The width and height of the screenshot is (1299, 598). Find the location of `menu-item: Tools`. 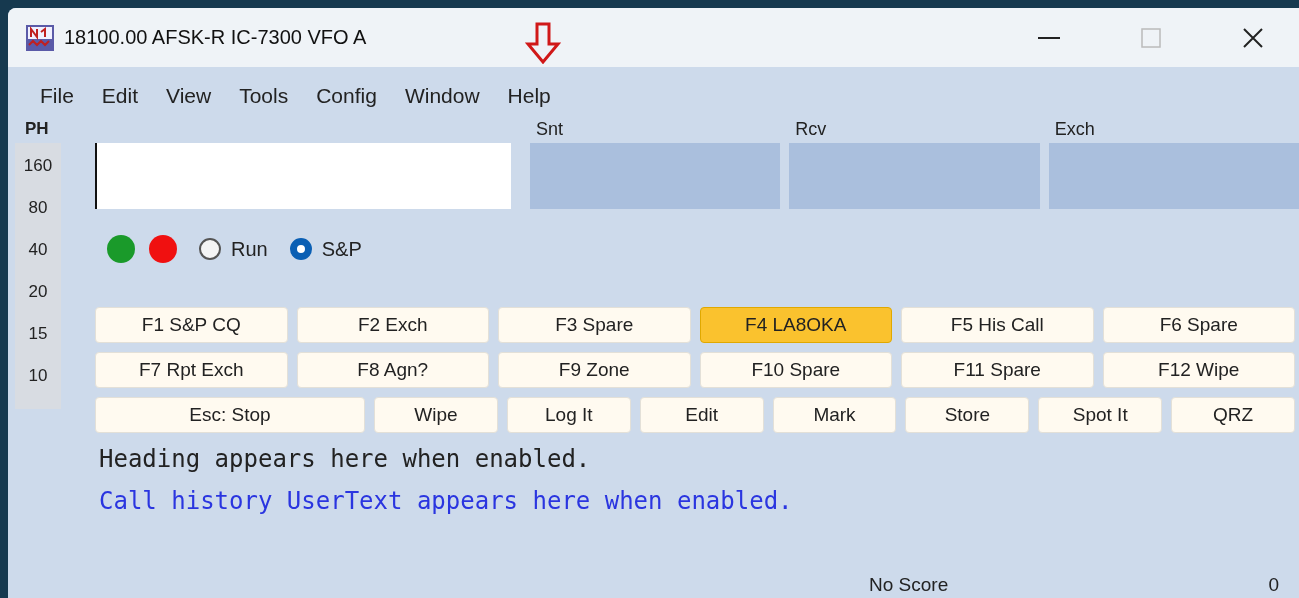

menu-item: Tools is located at coordinates (264, 96).